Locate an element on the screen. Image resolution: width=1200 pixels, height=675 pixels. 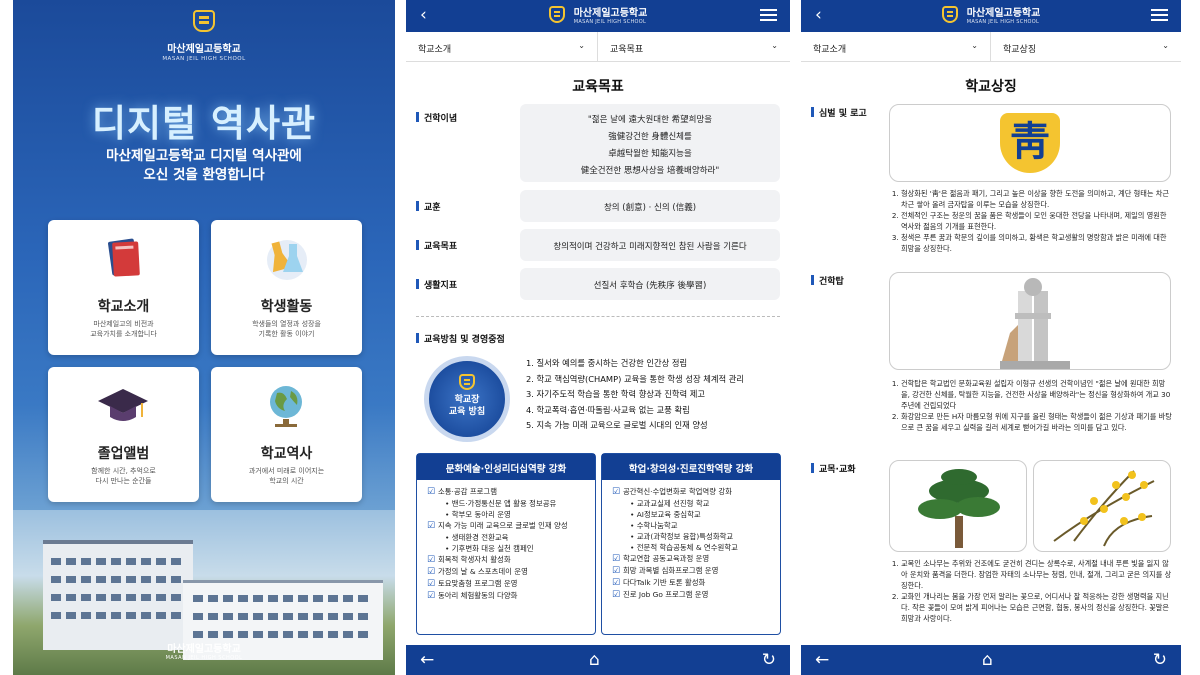
section-label: 건학이념 is located at coordinates (436, 117).